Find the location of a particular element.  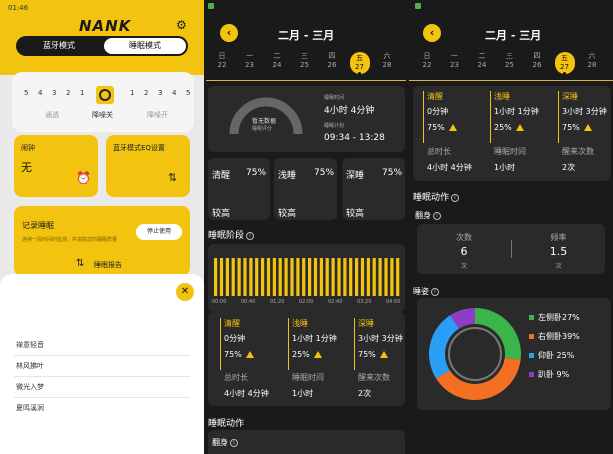

sound-item: 林风拂叶 is located at coordinates (102, 366).